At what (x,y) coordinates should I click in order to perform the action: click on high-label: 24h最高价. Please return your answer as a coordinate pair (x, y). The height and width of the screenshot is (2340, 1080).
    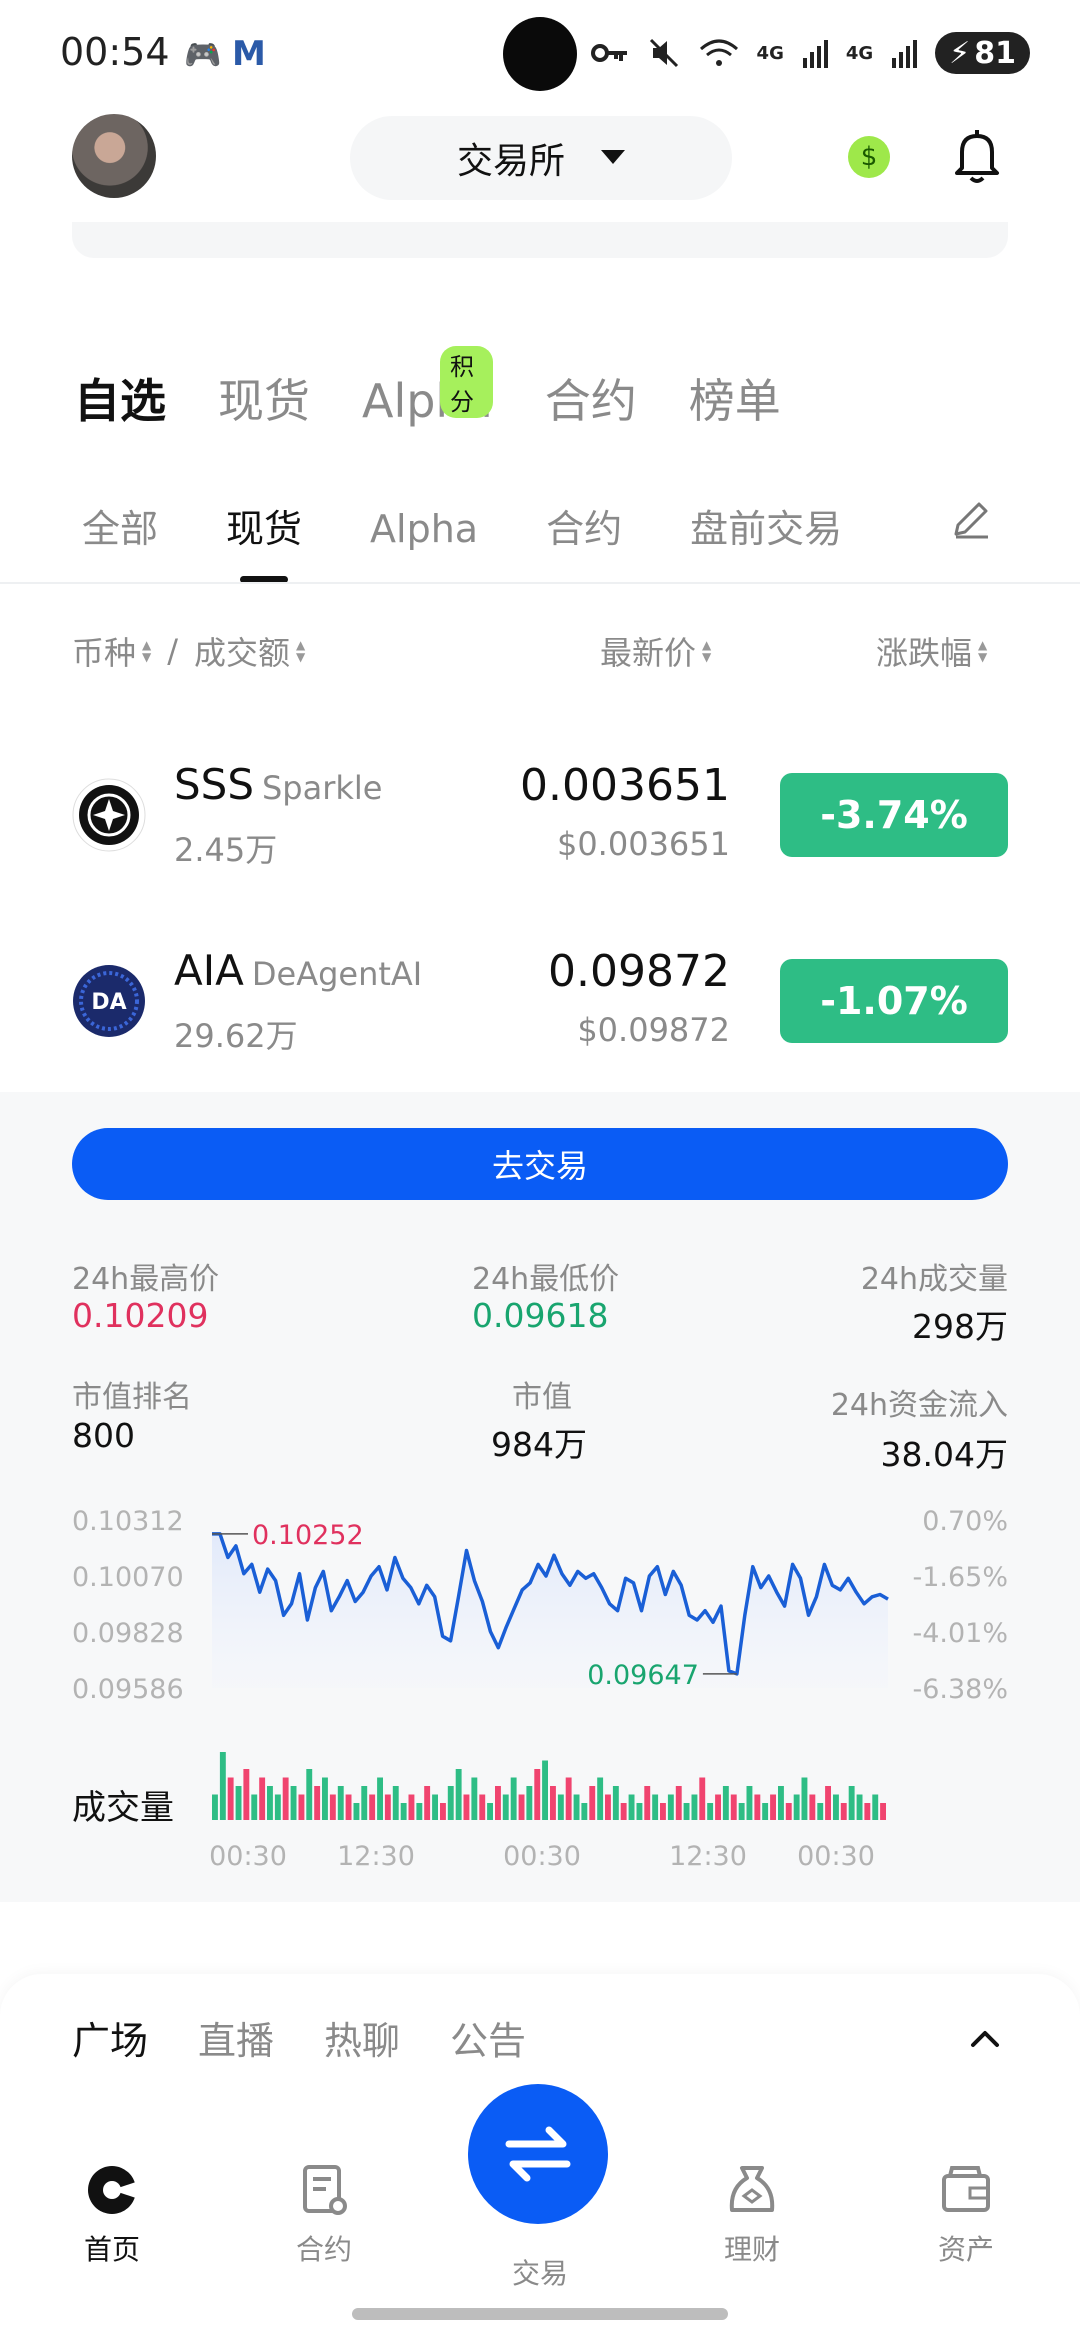
    Looking at the image, I should click on (146, 1279).